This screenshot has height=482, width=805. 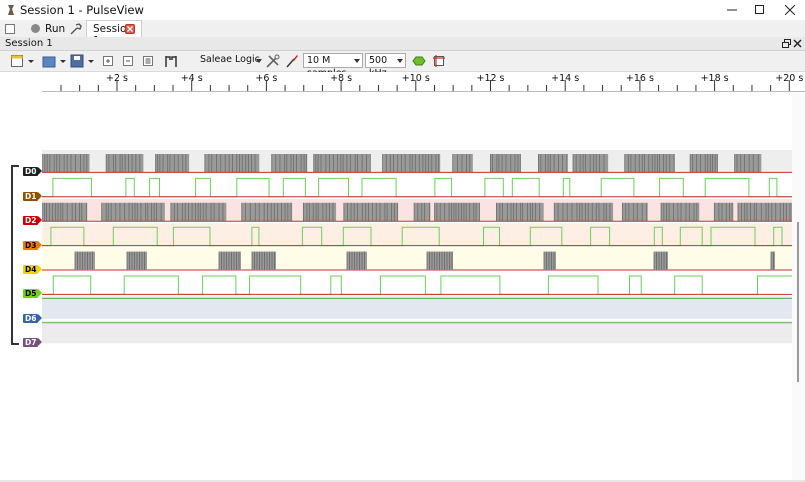 I want to click on config-icon, so click(x=273, y=61).